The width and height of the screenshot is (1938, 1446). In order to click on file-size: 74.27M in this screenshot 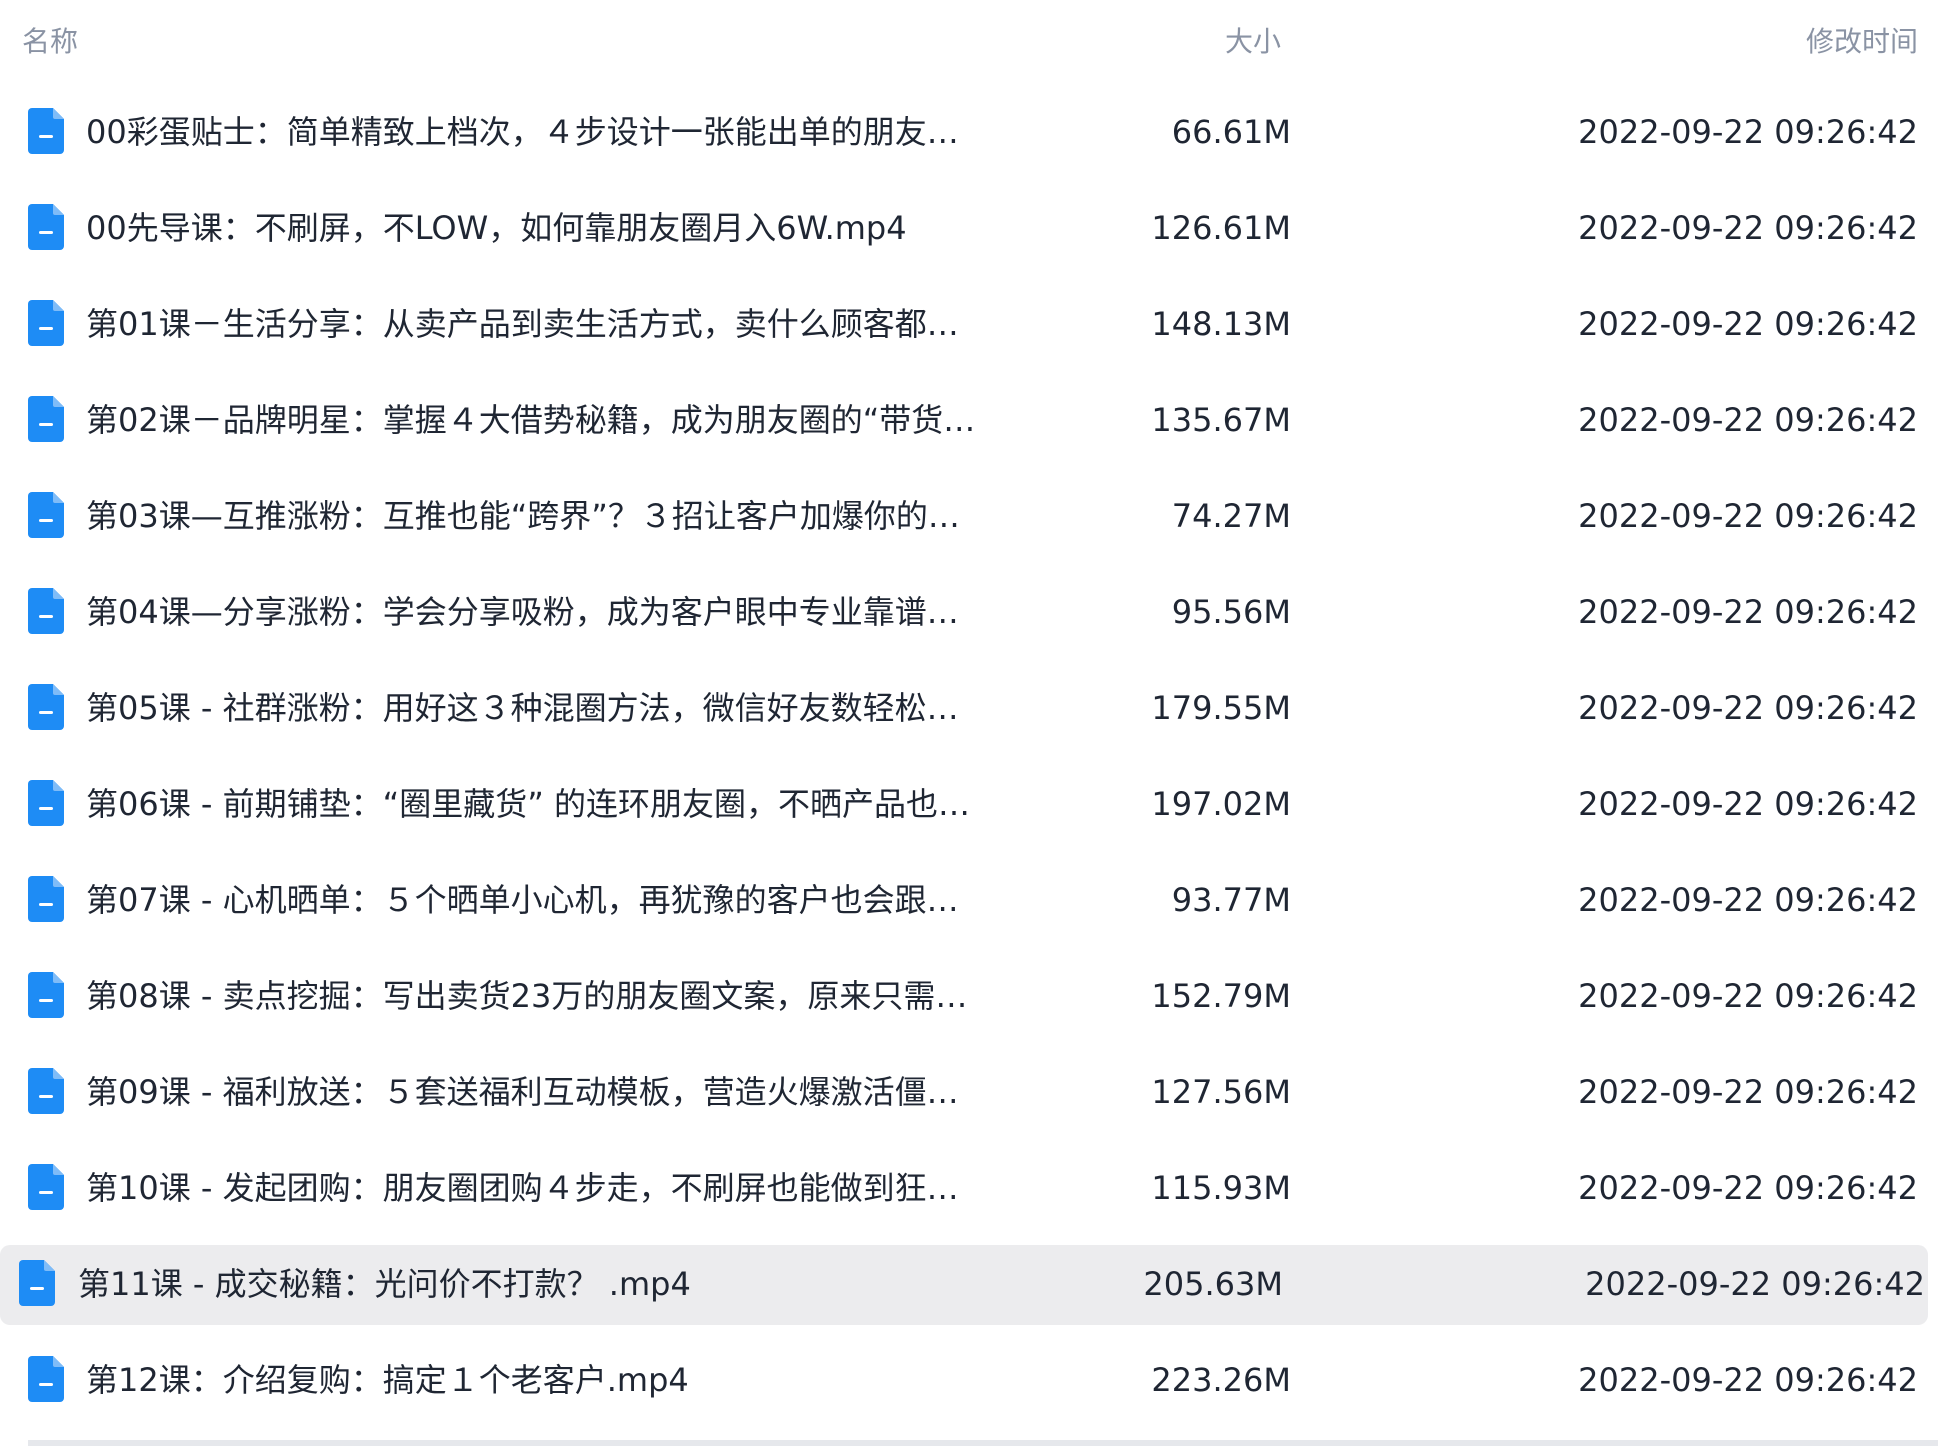, I will do `click(1231, 516)`.